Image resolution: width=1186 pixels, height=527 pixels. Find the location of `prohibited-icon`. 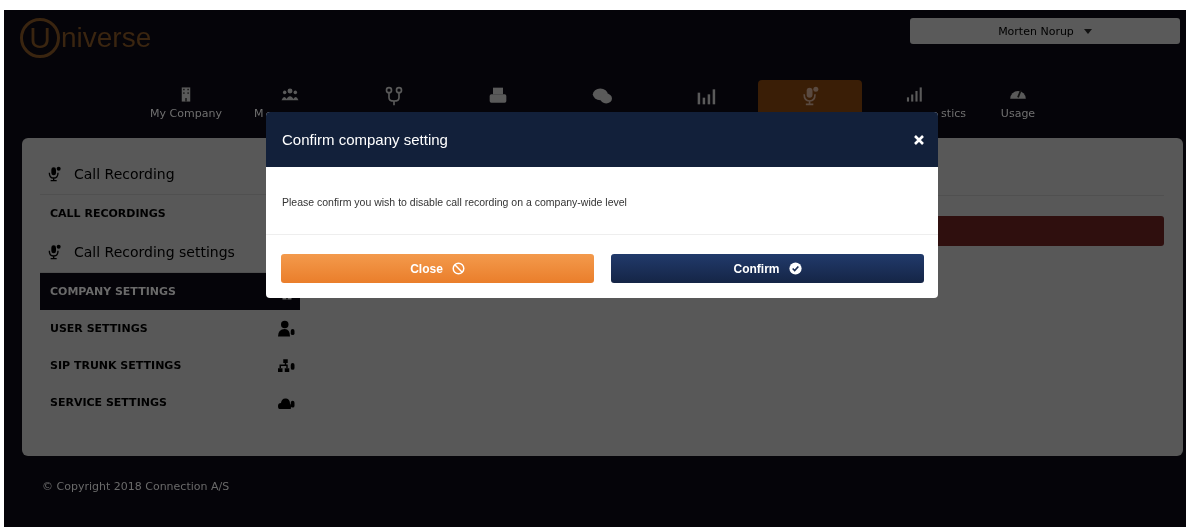

prohibited-icon is located at coordinates (458, 268).